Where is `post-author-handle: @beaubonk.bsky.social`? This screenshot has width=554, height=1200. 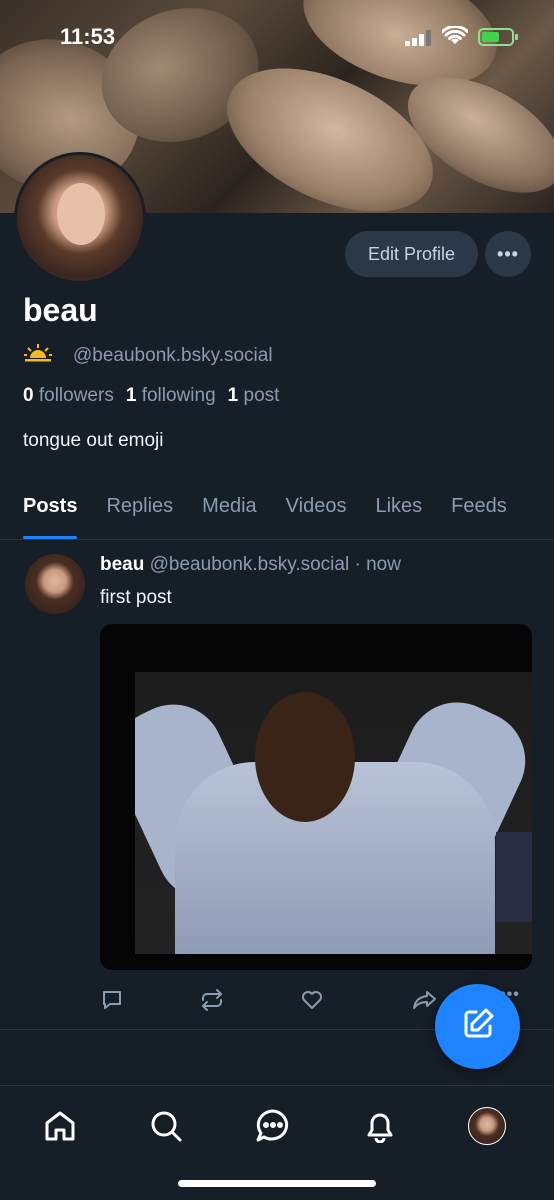
post-author-handle: @beaubonk.bsky.social is located at coordinates (250, 564).